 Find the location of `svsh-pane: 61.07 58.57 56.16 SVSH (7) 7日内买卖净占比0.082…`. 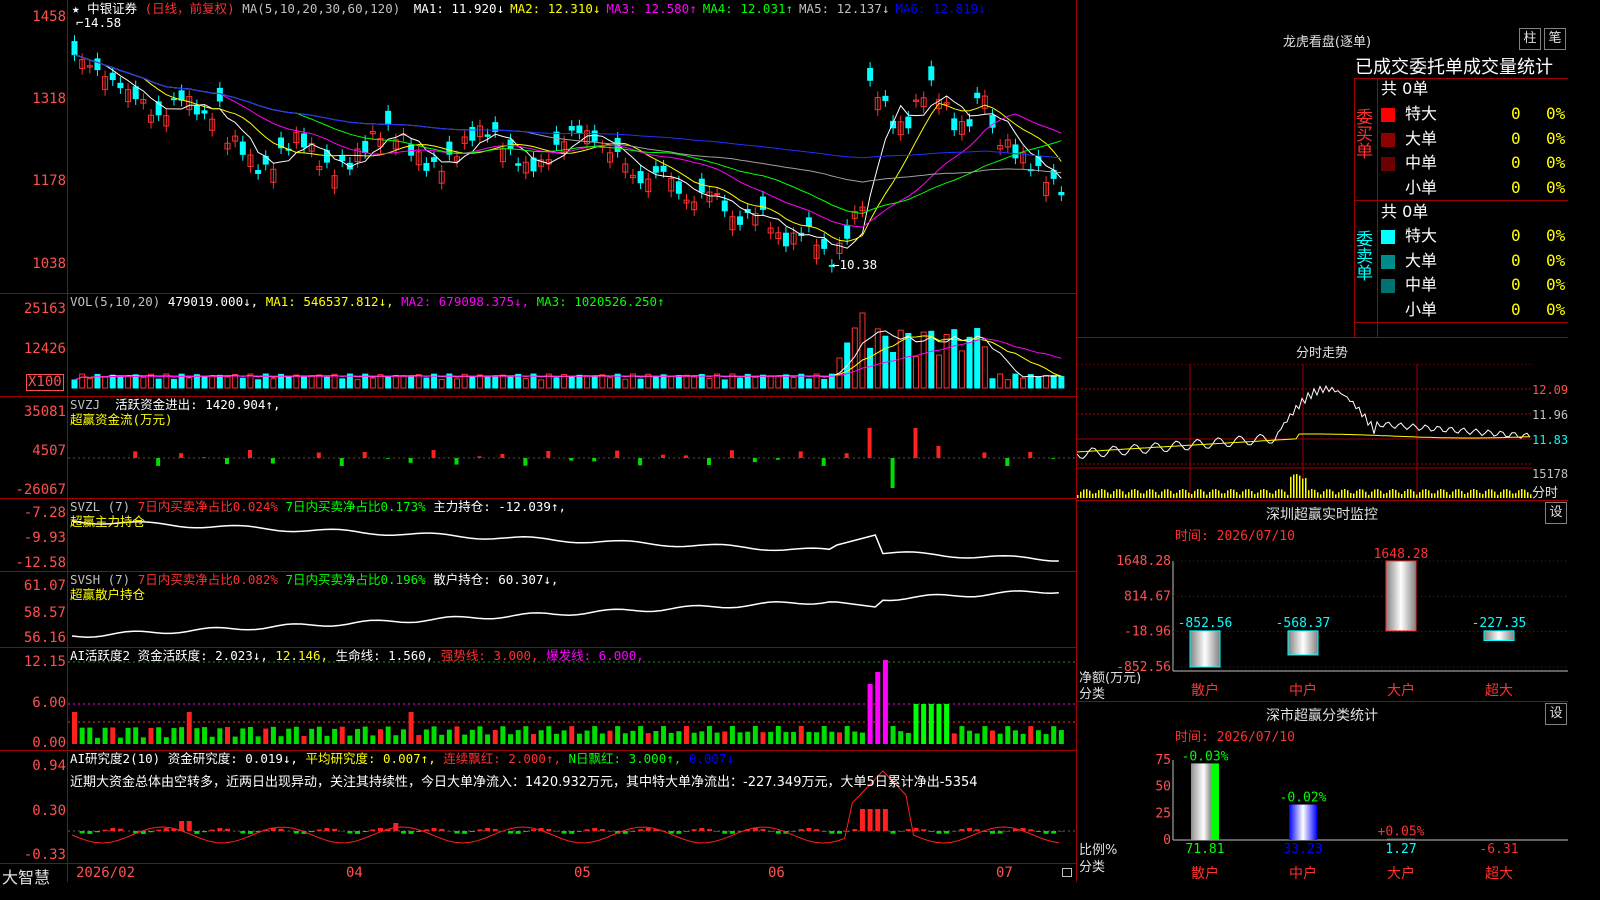

svsh-pane: 61.07 58.57 56.16 SVSH (7) 7日内买卖净占比0.082… is located at coordinates (538, 610).